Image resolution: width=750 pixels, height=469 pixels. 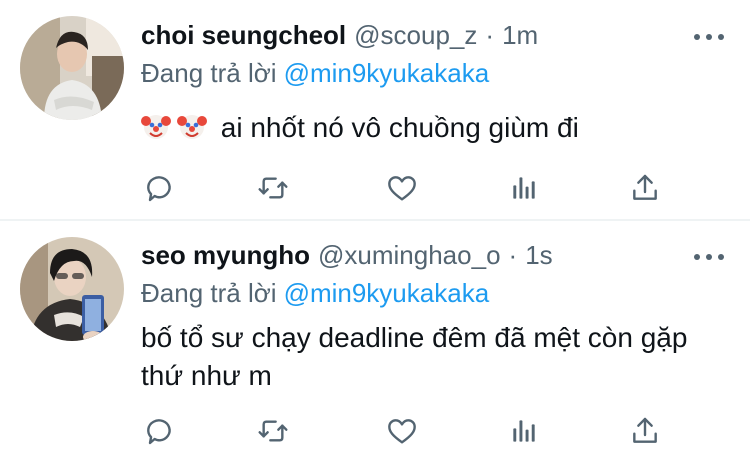 What do you see at coordinates (399, 127) in the screenshot?
I see `tweet-text-content: ai nhốt nó vô chuồng giùm đi` at bounding box center [399, 127].